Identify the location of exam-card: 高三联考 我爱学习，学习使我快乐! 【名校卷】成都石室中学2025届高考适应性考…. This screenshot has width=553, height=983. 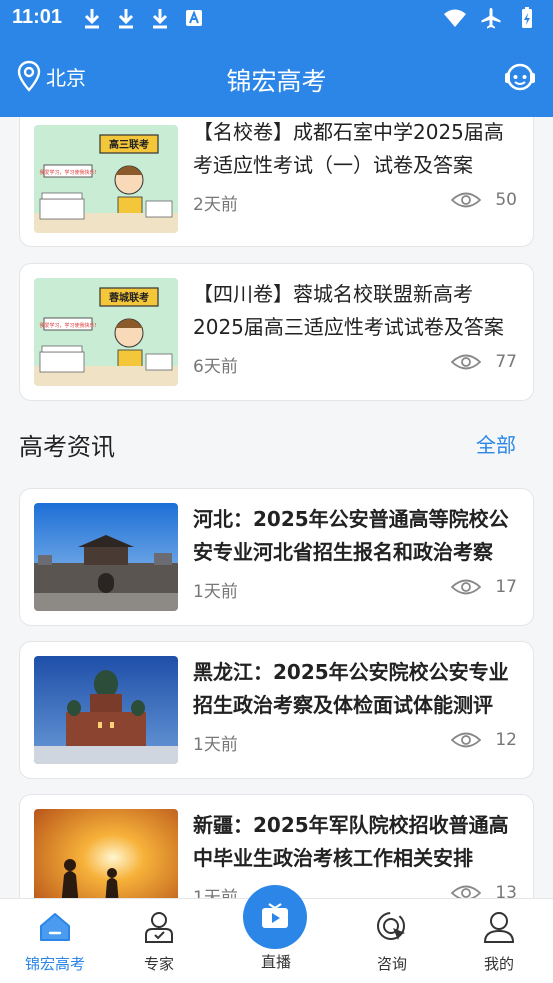
(276, 182).